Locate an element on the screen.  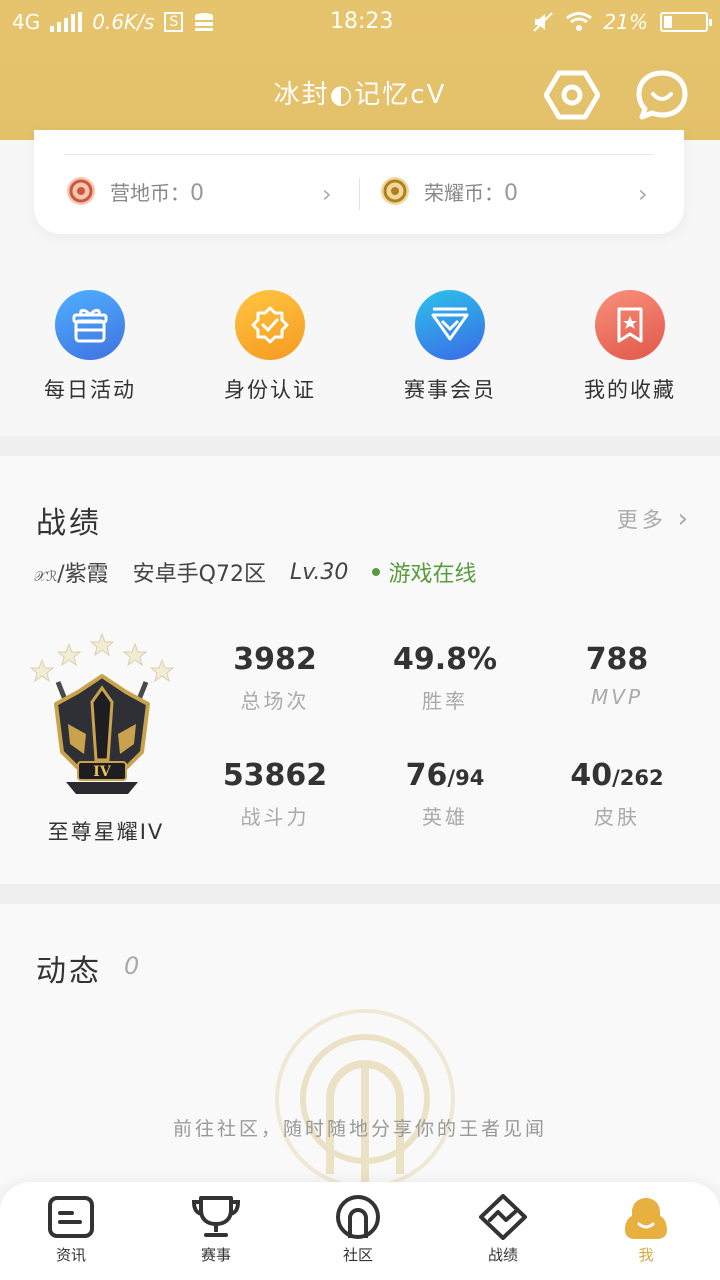
stat-heroes: 76/94 英雄 is located at coordinates (445, 794).